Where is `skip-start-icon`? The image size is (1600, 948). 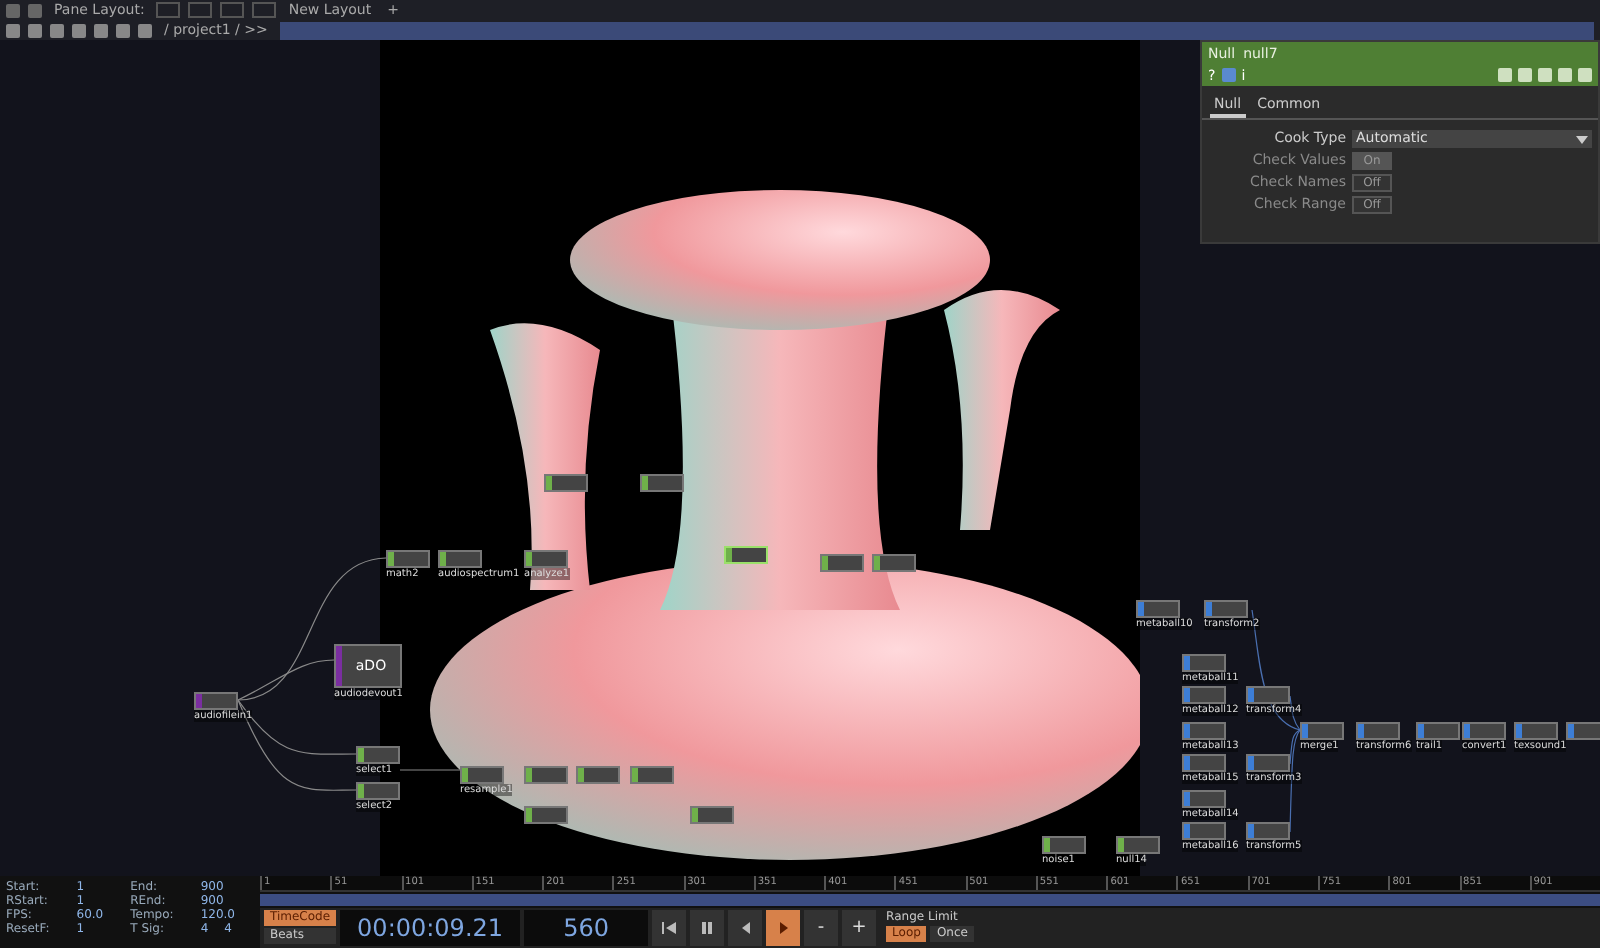 skip-start-icon is located at coordinates (669, 928).